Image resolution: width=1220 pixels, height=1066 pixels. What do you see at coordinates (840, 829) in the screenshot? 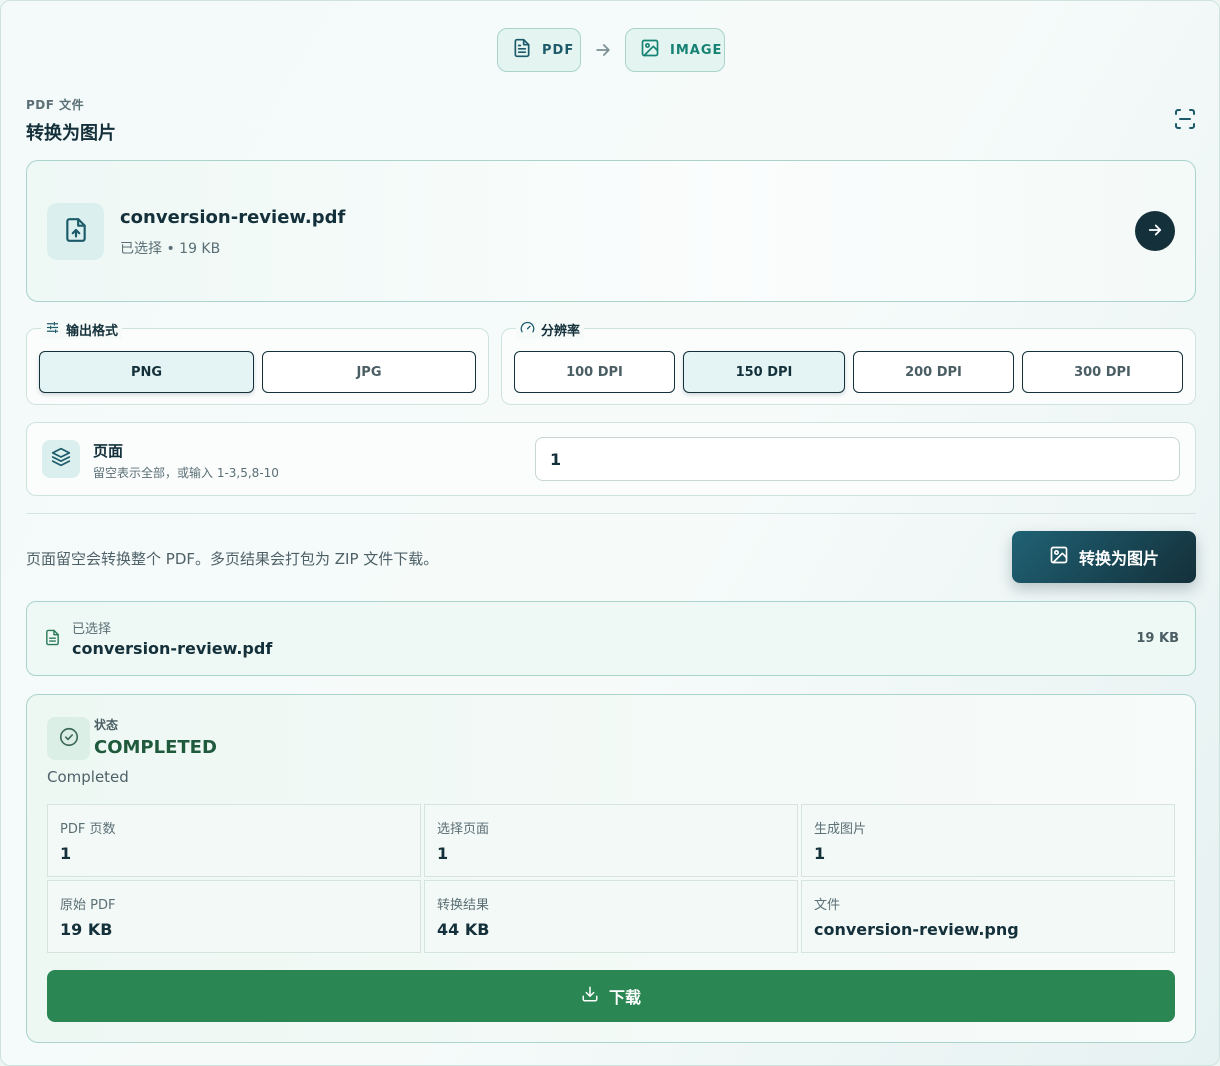
I see `stat-label: 生成图片` at bounding box center [840, 829].